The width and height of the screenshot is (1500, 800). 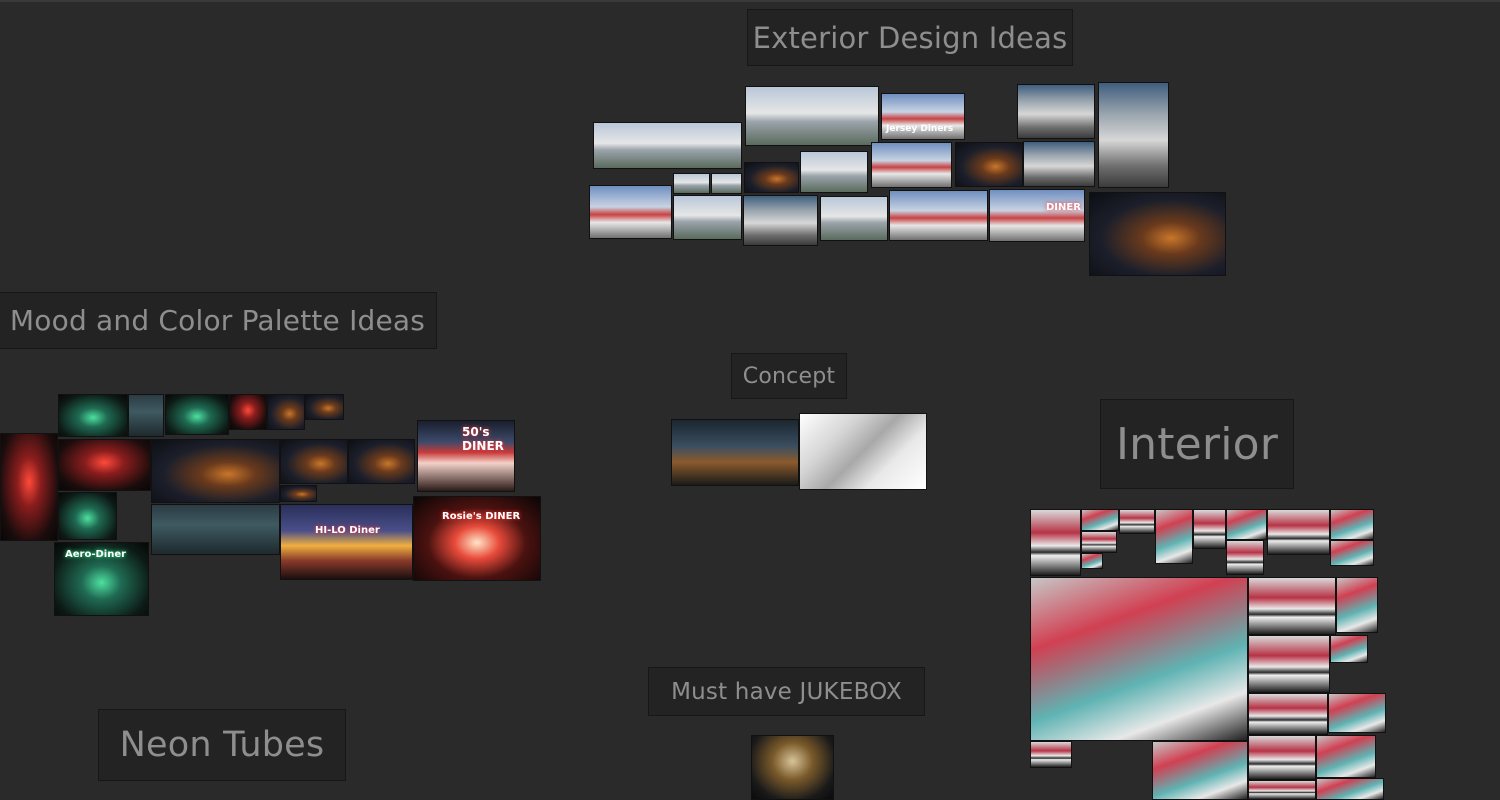 What do you see at coordinates (101, 579) in the screenshot?
I see `mood-image: Aero-Diner` at bounding box center [101, 579].